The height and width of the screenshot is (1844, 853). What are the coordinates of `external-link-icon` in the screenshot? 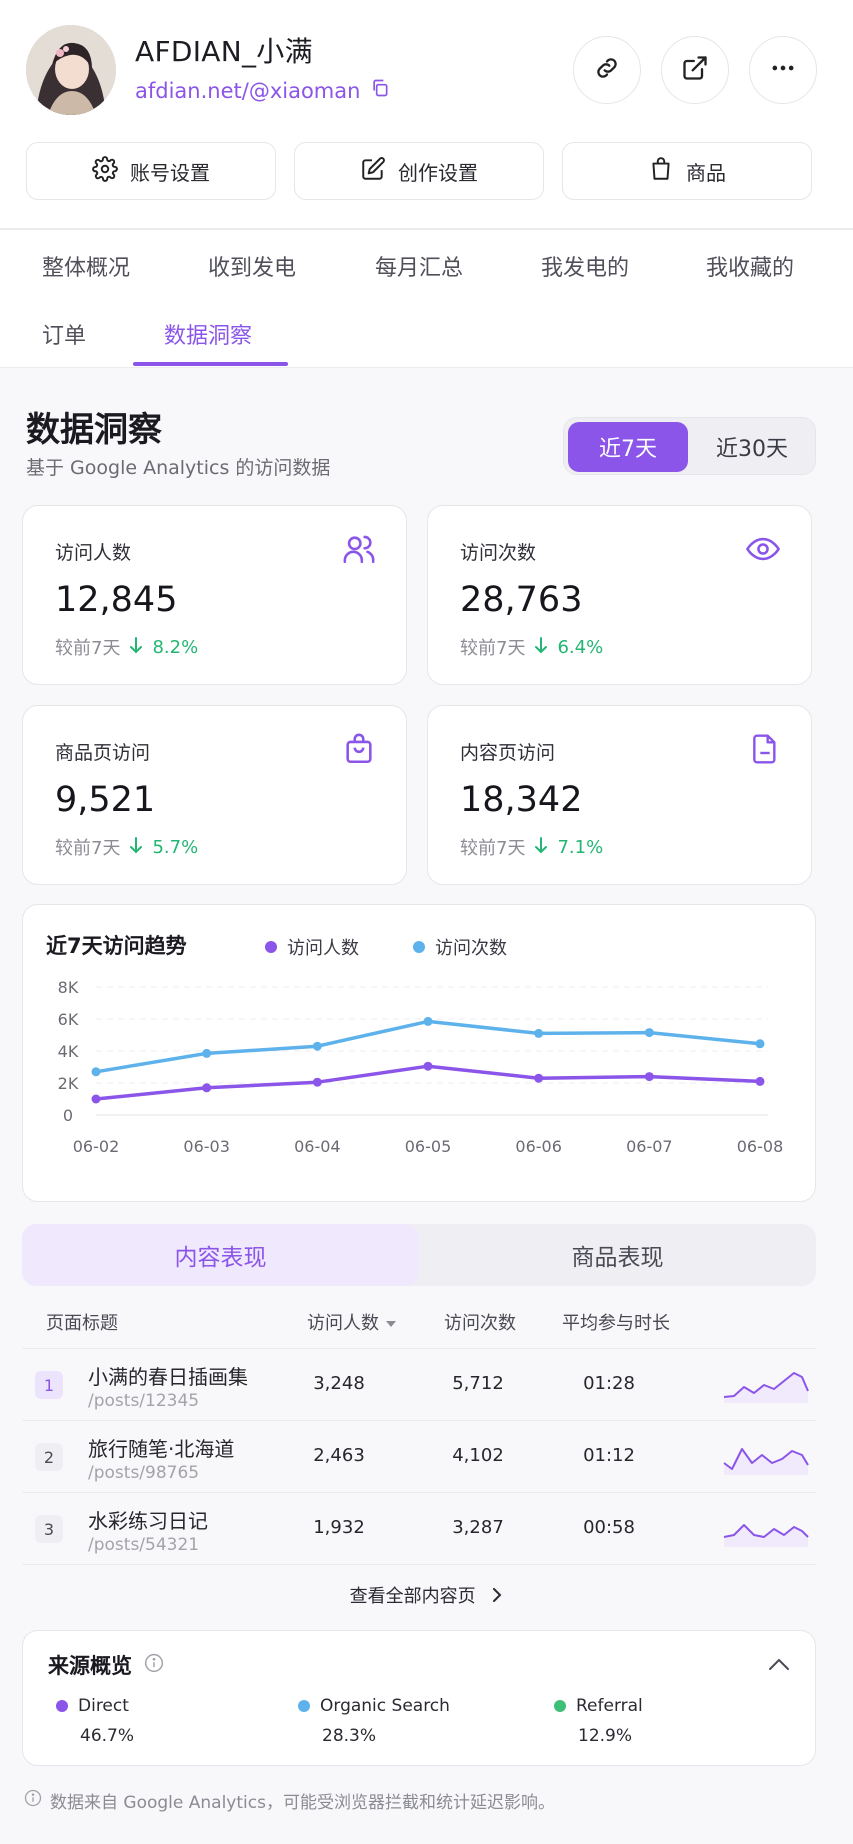 It's located at (695, 70).